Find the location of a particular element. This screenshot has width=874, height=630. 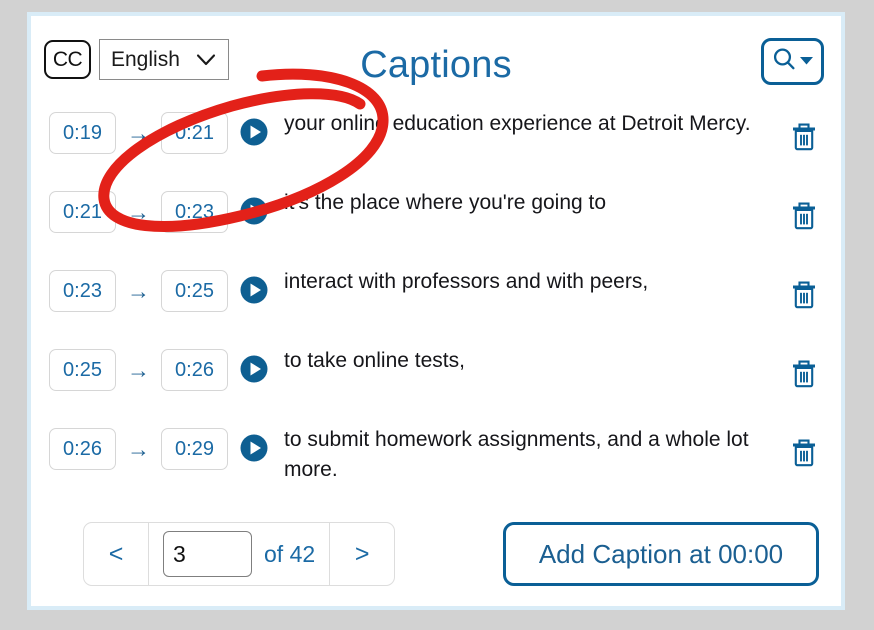

caption-end-time: 0:25 is located at coordinates (194, 291).